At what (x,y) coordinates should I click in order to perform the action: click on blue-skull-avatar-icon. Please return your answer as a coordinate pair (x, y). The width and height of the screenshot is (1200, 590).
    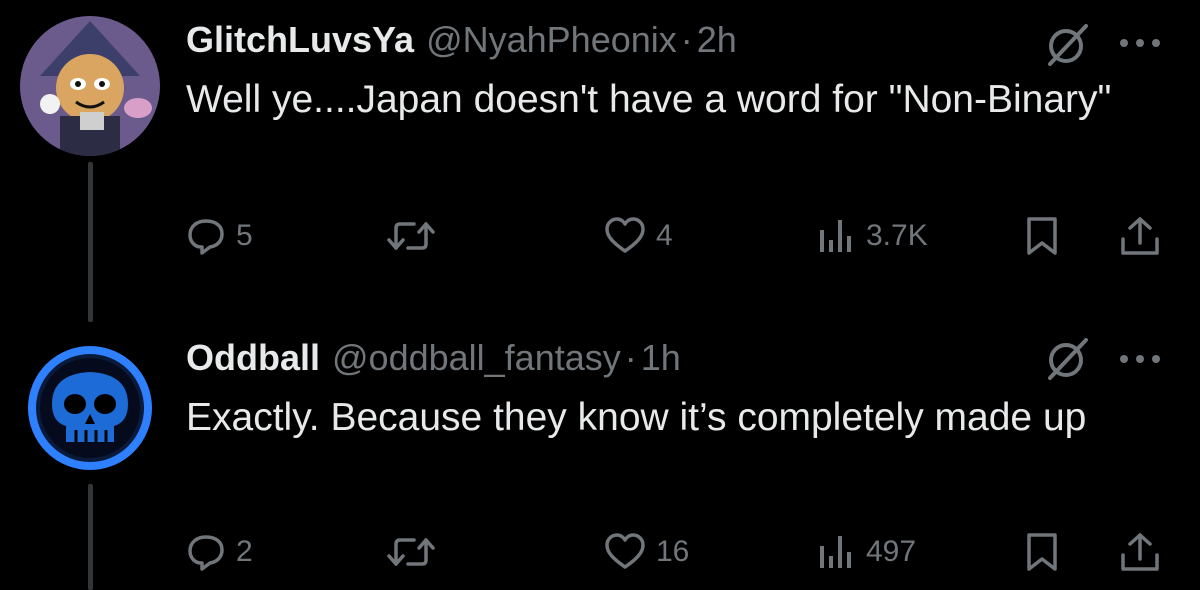
    Looking at the image, I should click on (90, 408).